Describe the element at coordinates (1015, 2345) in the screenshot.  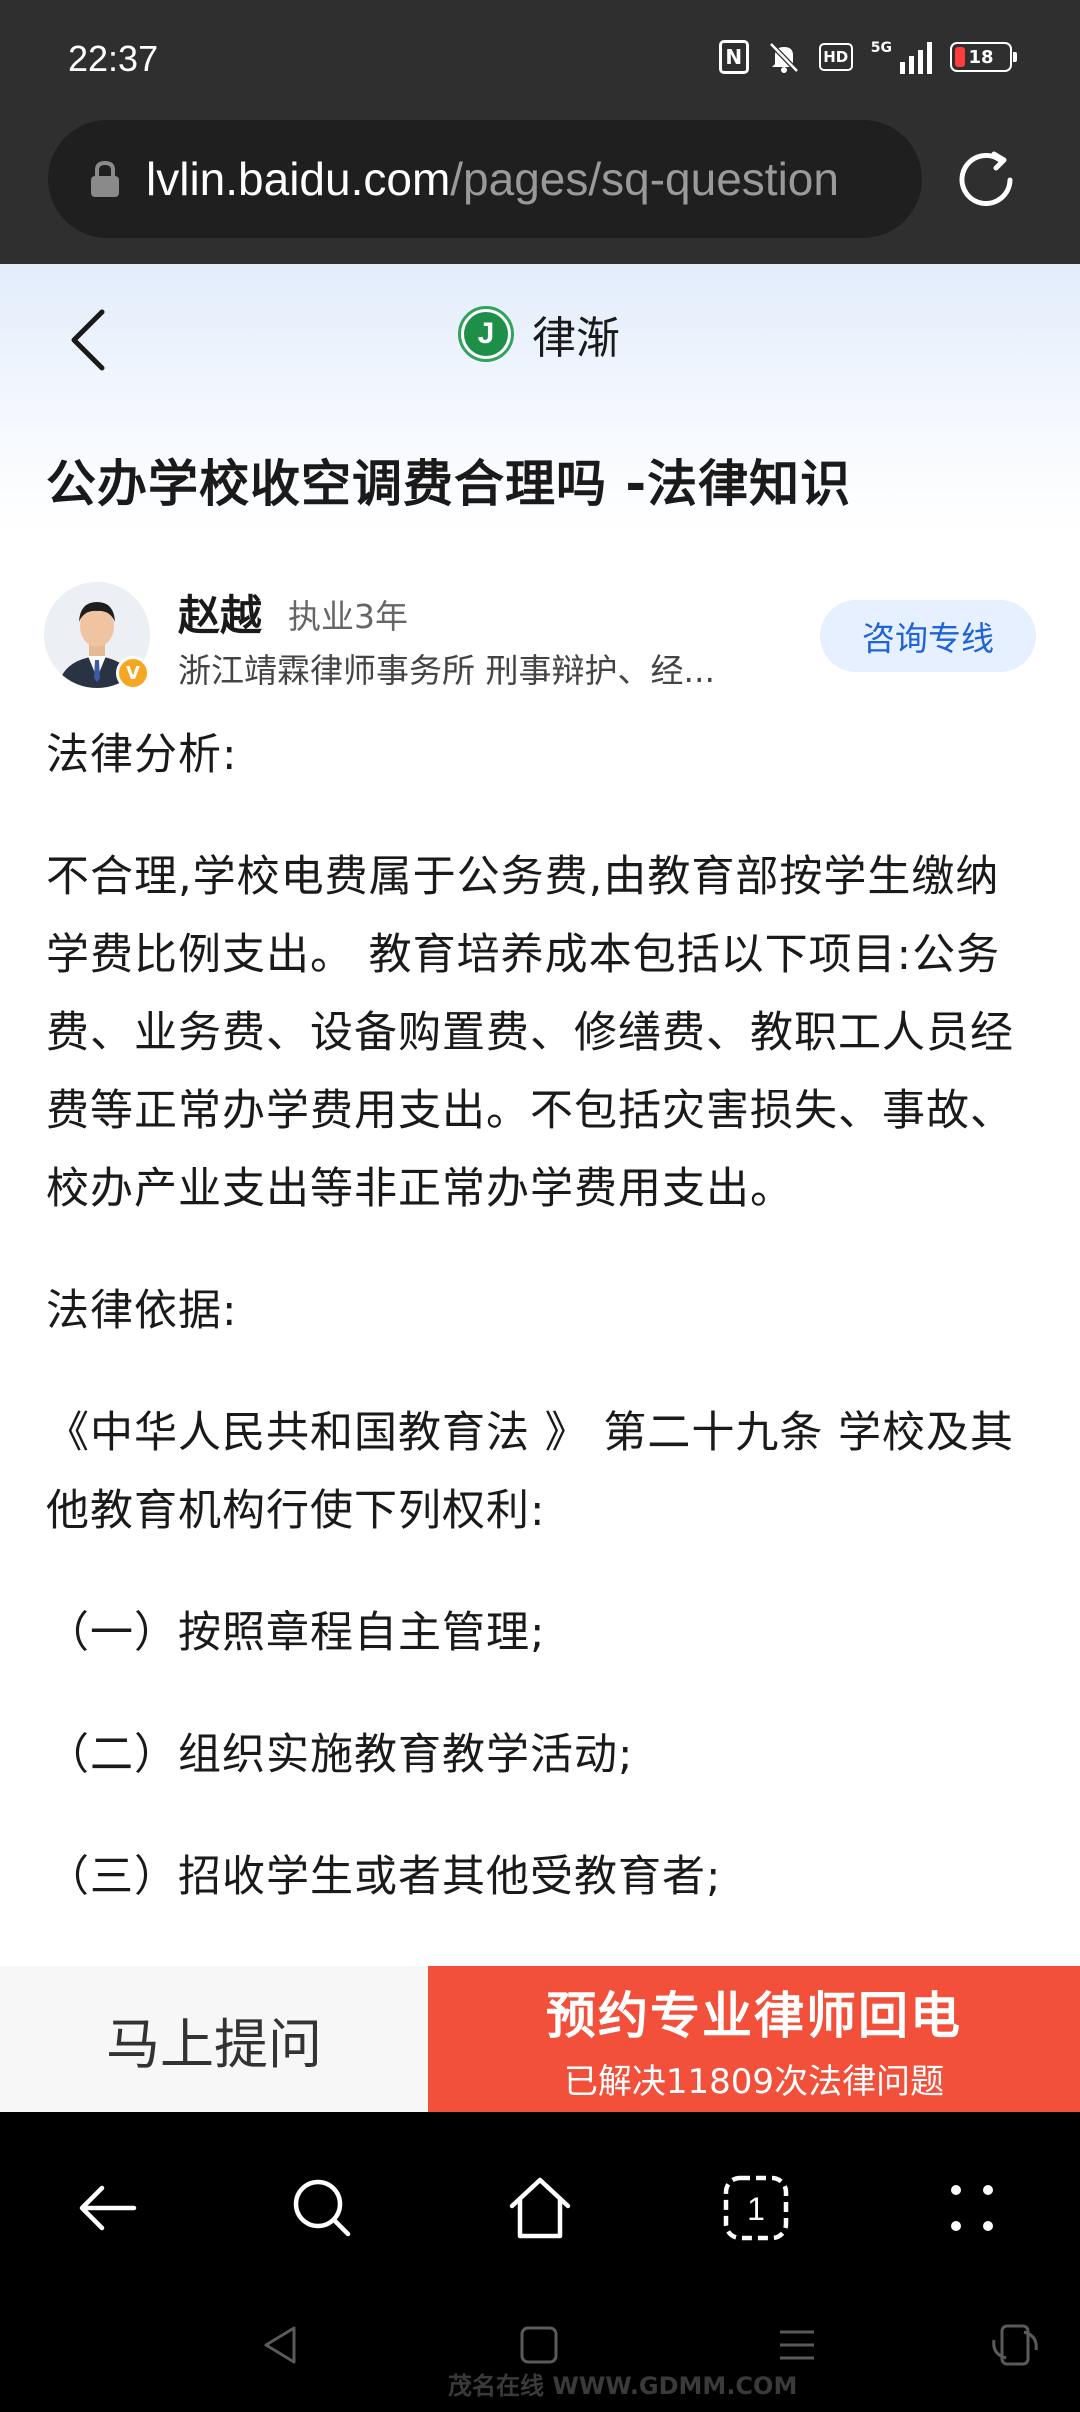
I see `system-rotate-icon` at that location.